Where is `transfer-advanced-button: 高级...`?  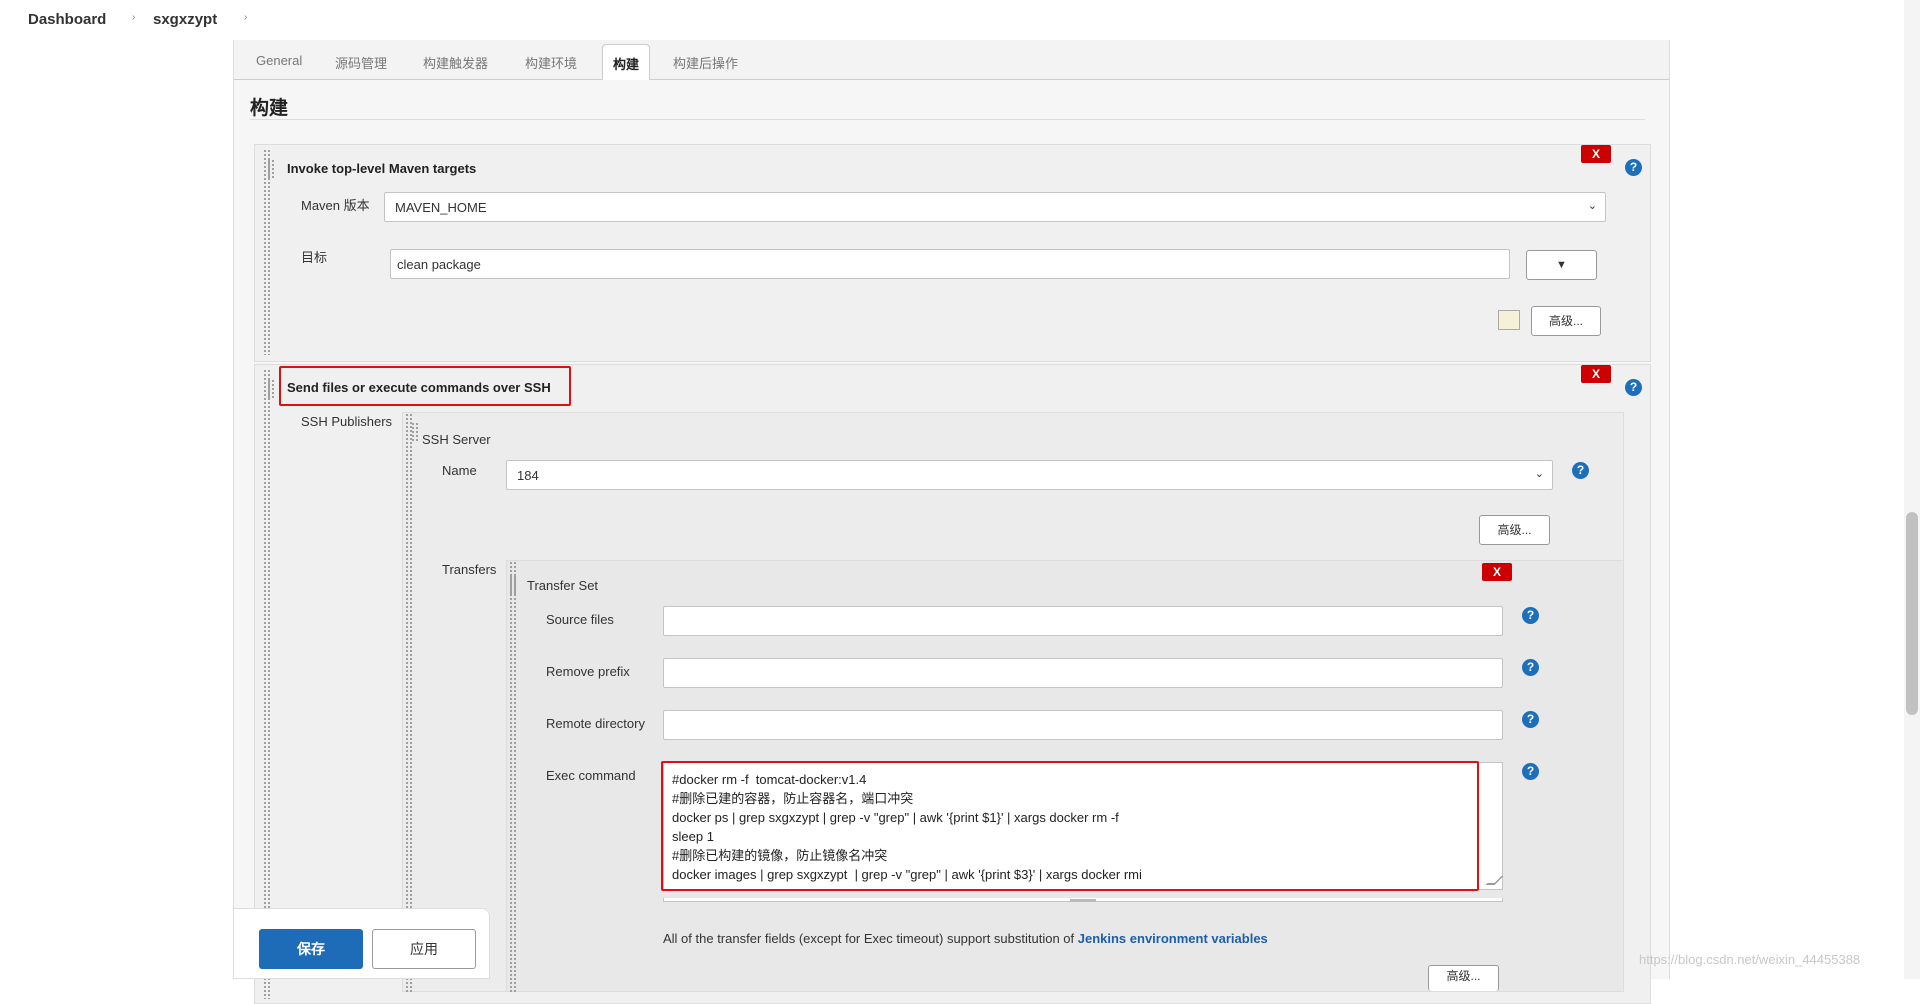
transfer-advanced-button: 高级... is located at coordinates (1463, 978).